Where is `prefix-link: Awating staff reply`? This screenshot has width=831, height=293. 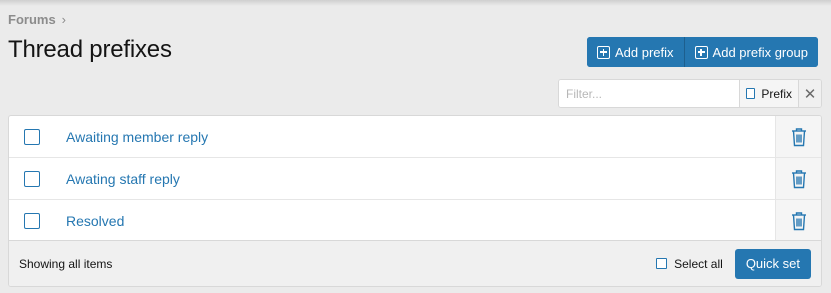
prefix-link: Awating staff reply is located at coordinates (416, 179).